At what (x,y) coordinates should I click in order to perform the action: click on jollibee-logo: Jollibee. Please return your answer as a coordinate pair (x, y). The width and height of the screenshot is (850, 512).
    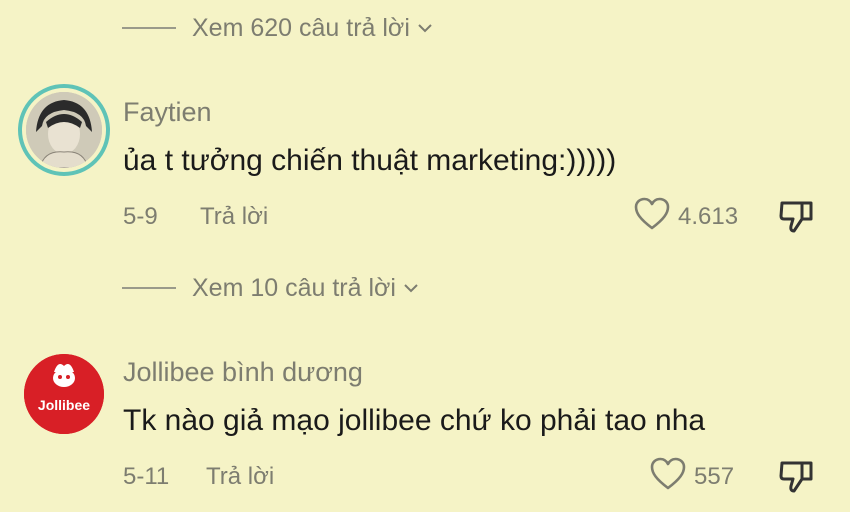
    Looking at the image, I should click on (64, 394).